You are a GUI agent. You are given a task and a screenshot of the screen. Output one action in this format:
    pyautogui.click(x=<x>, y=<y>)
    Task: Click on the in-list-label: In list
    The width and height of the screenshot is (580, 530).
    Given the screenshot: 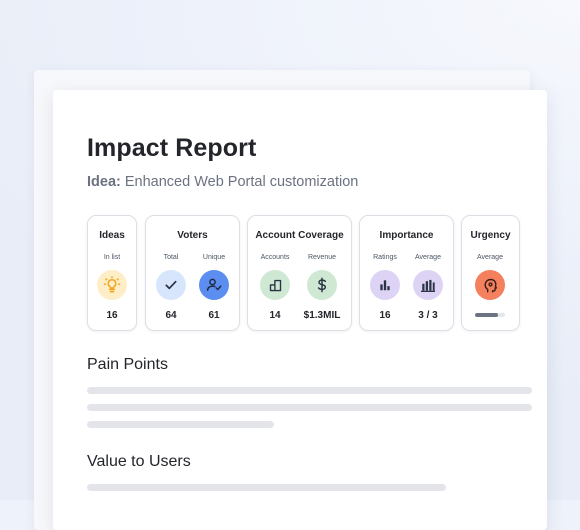 What is the action you would take?
    pyautogui.click(x=112, y=257)
    